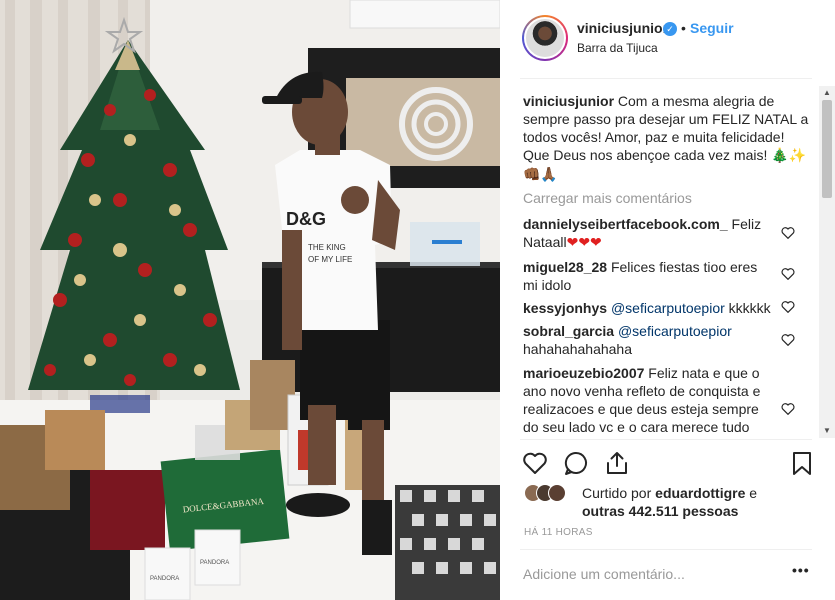  I want to click on comment-username: kessyjonhys, so click(565, 308).